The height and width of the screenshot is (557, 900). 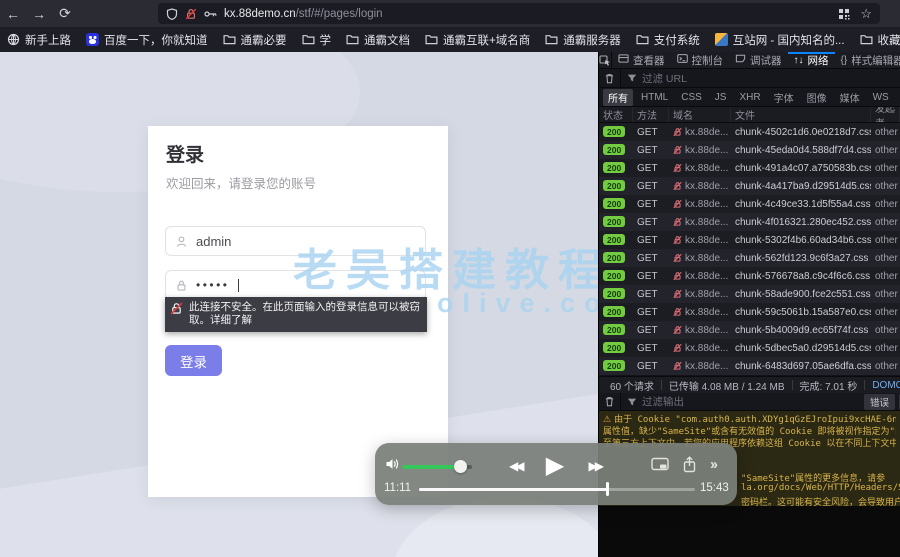 I want to click on console-filter-input: 过滤输出, so click(x=742, y=401).